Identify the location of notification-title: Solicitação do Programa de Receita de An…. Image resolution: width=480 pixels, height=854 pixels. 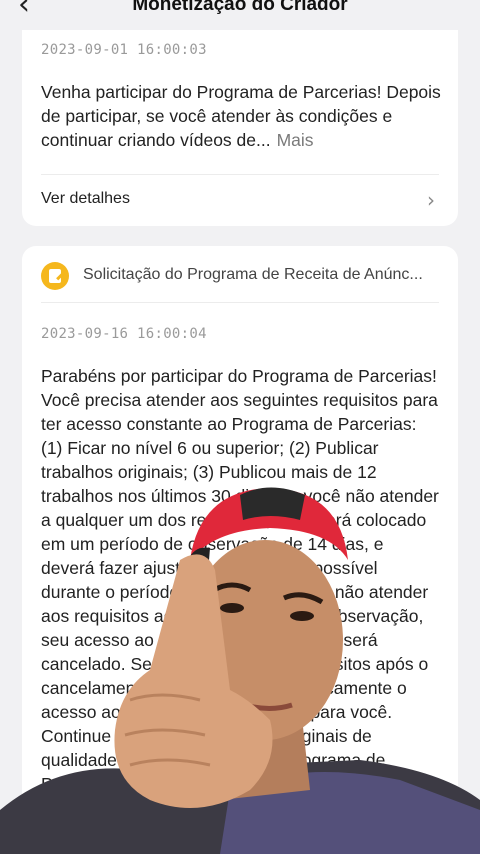
(253, 274).